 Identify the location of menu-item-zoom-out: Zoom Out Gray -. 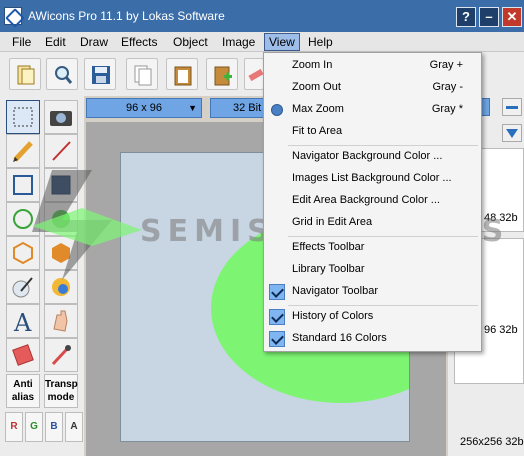
(372, 88).